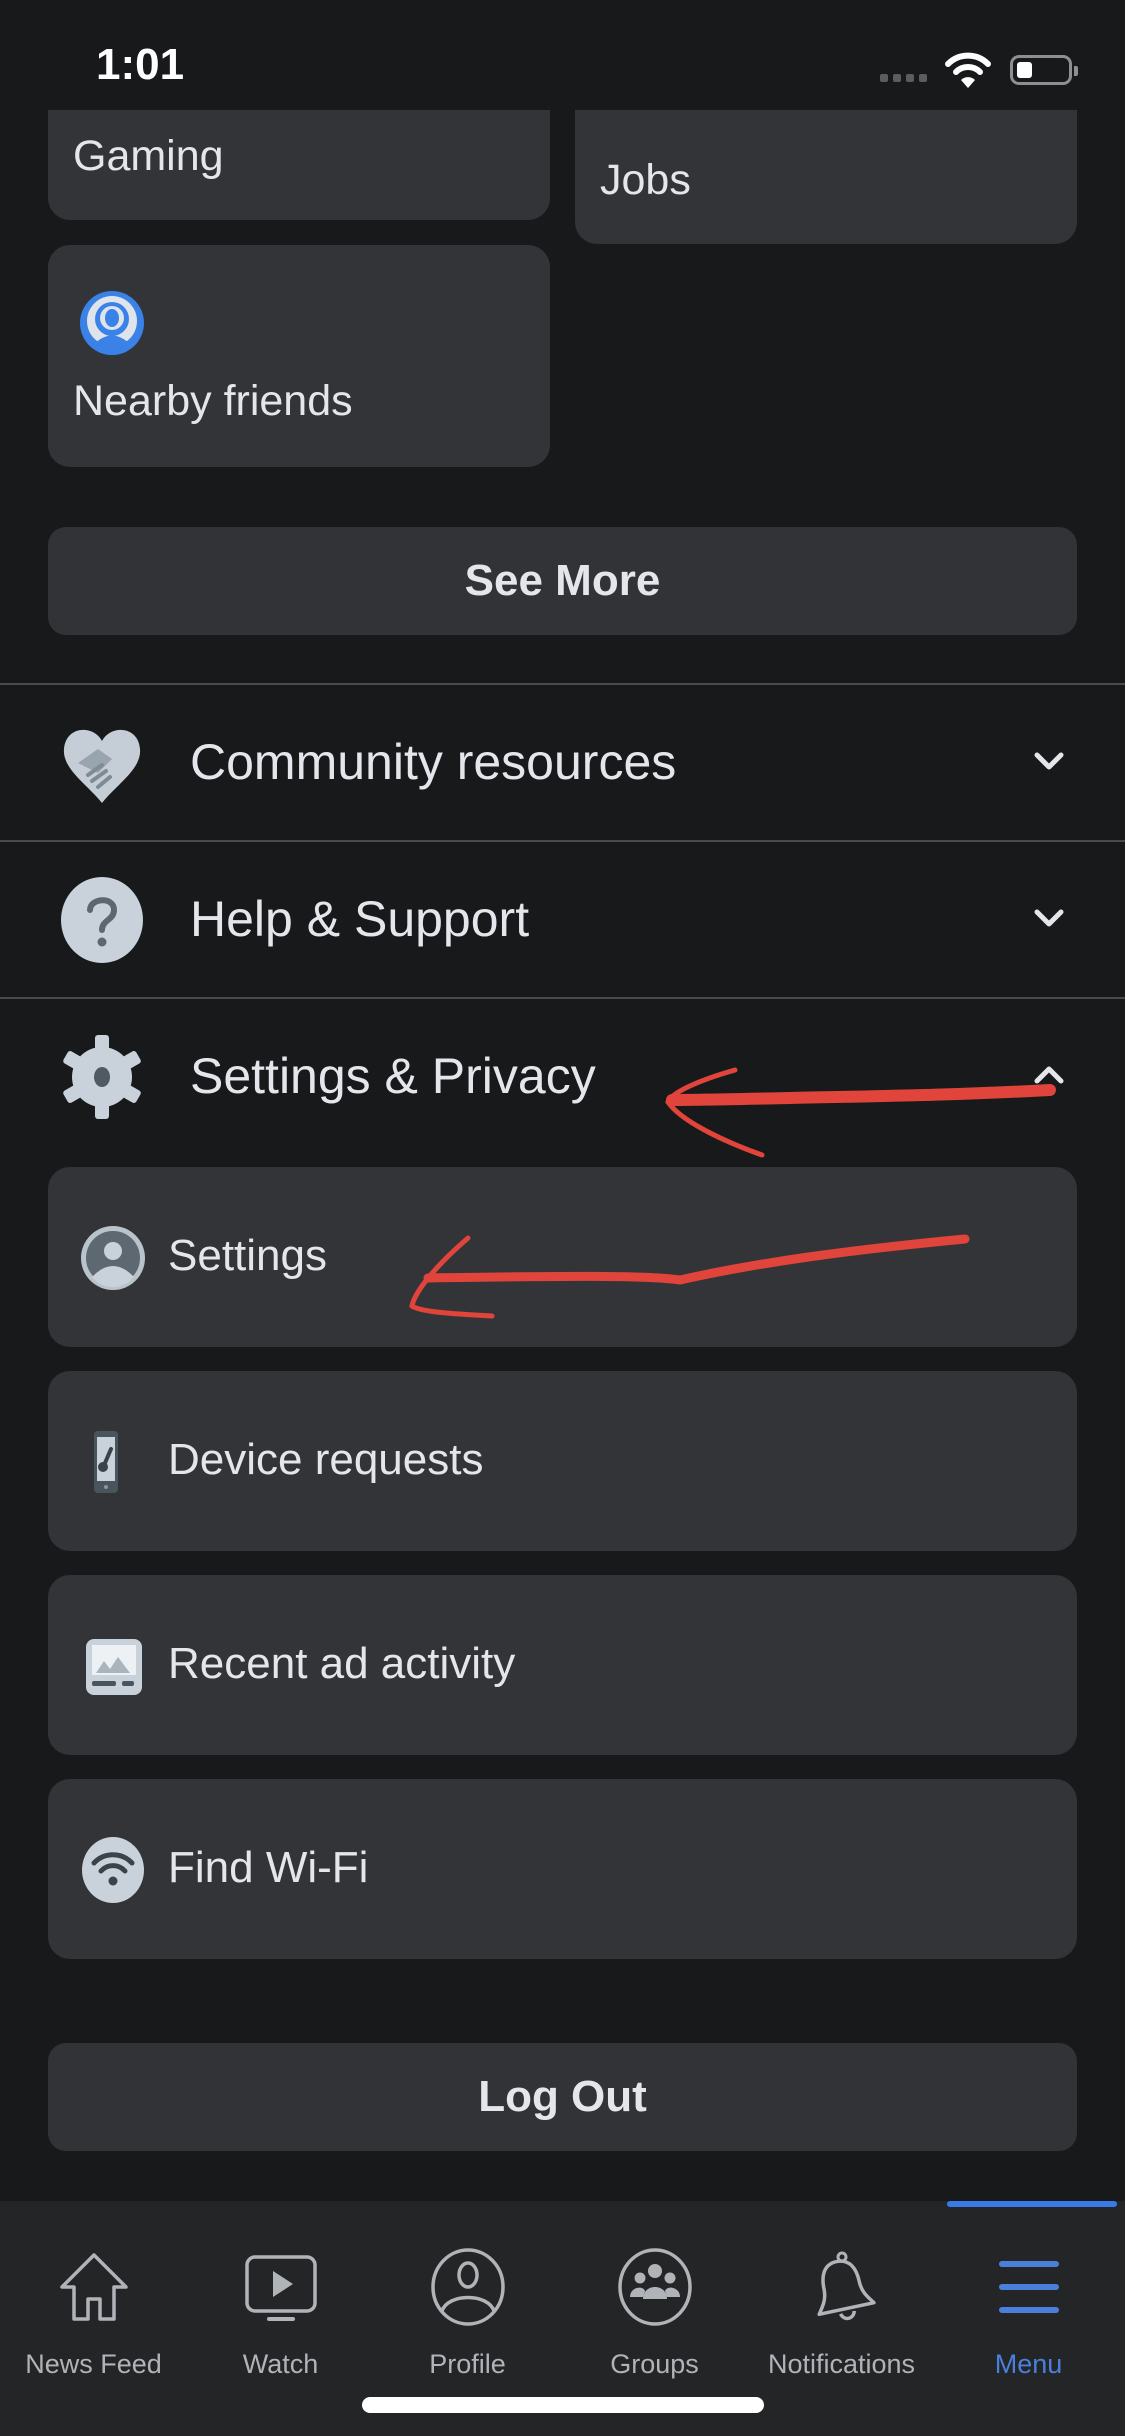 This screenshot has width=1125, height=2436. Describe the element at coordinates (654, 2287) in the screenshot. I see `groups-icon` at that location.